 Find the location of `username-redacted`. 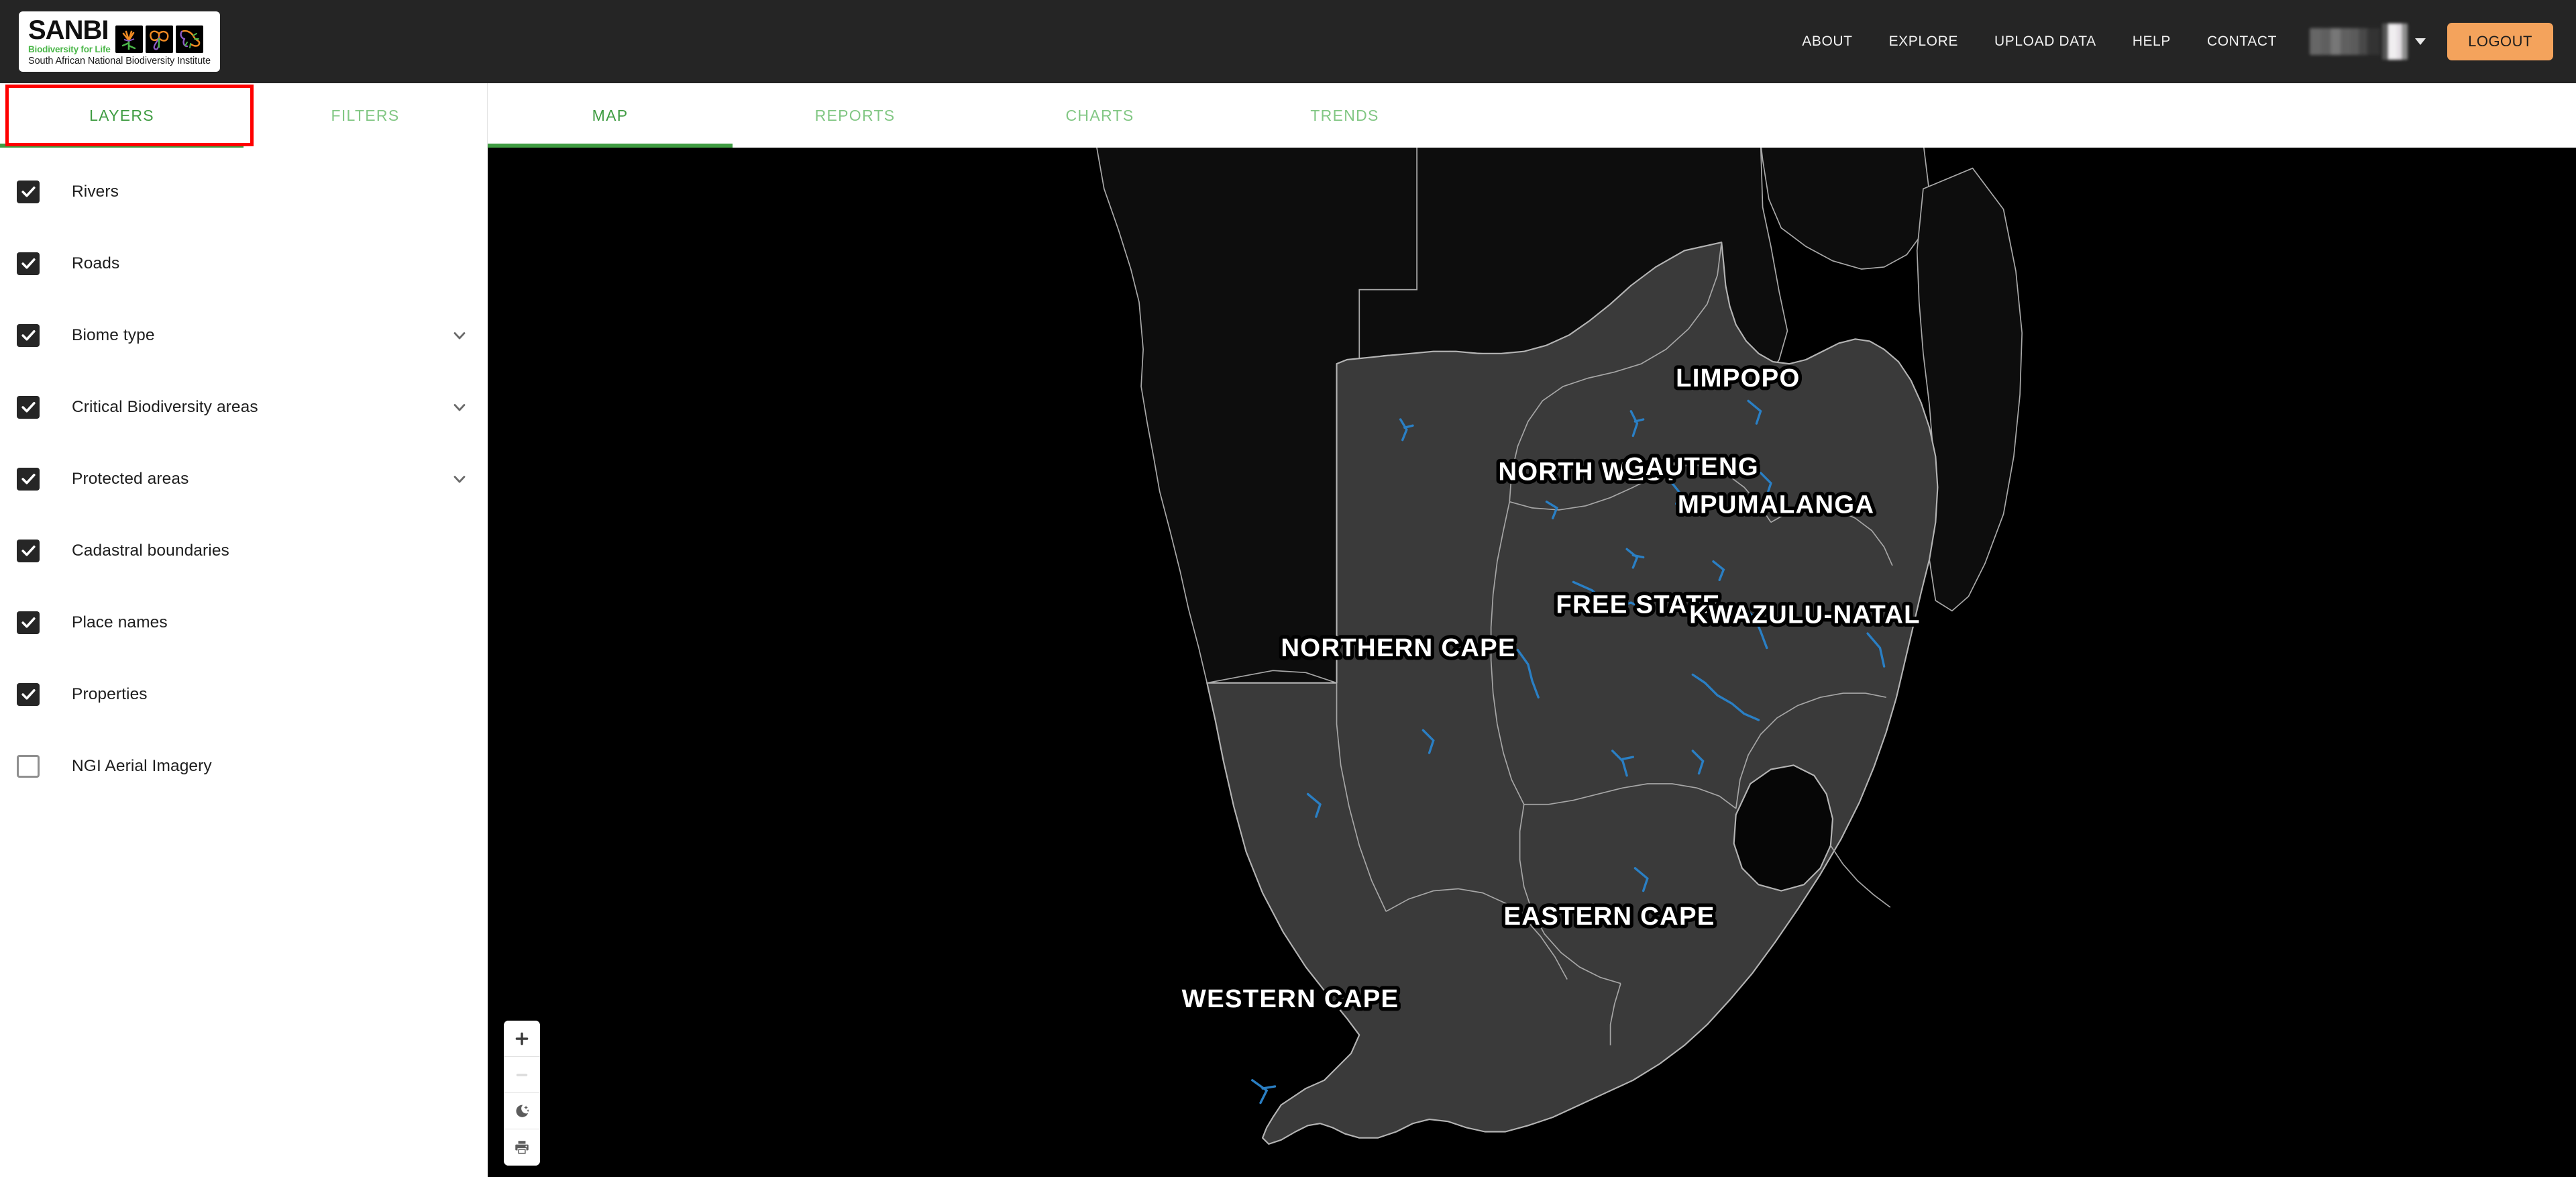

username-redacted is located at coordinates (2345, 41).